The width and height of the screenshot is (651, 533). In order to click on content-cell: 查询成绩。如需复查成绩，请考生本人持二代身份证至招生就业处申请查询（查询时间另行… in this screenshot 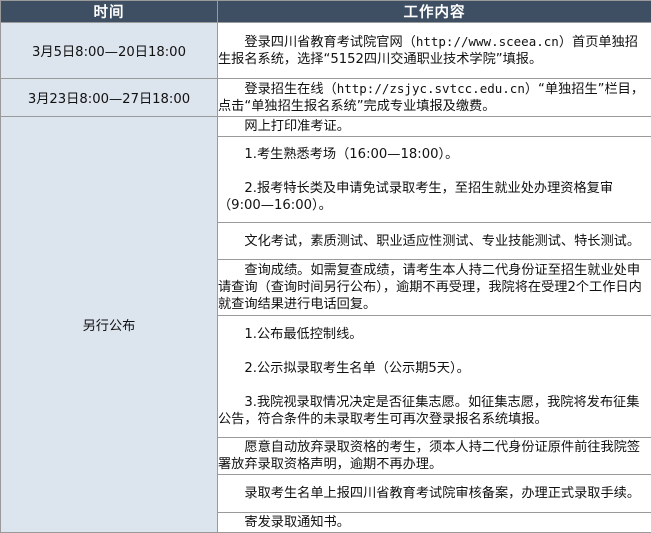, I will do `click(434, 288)`.